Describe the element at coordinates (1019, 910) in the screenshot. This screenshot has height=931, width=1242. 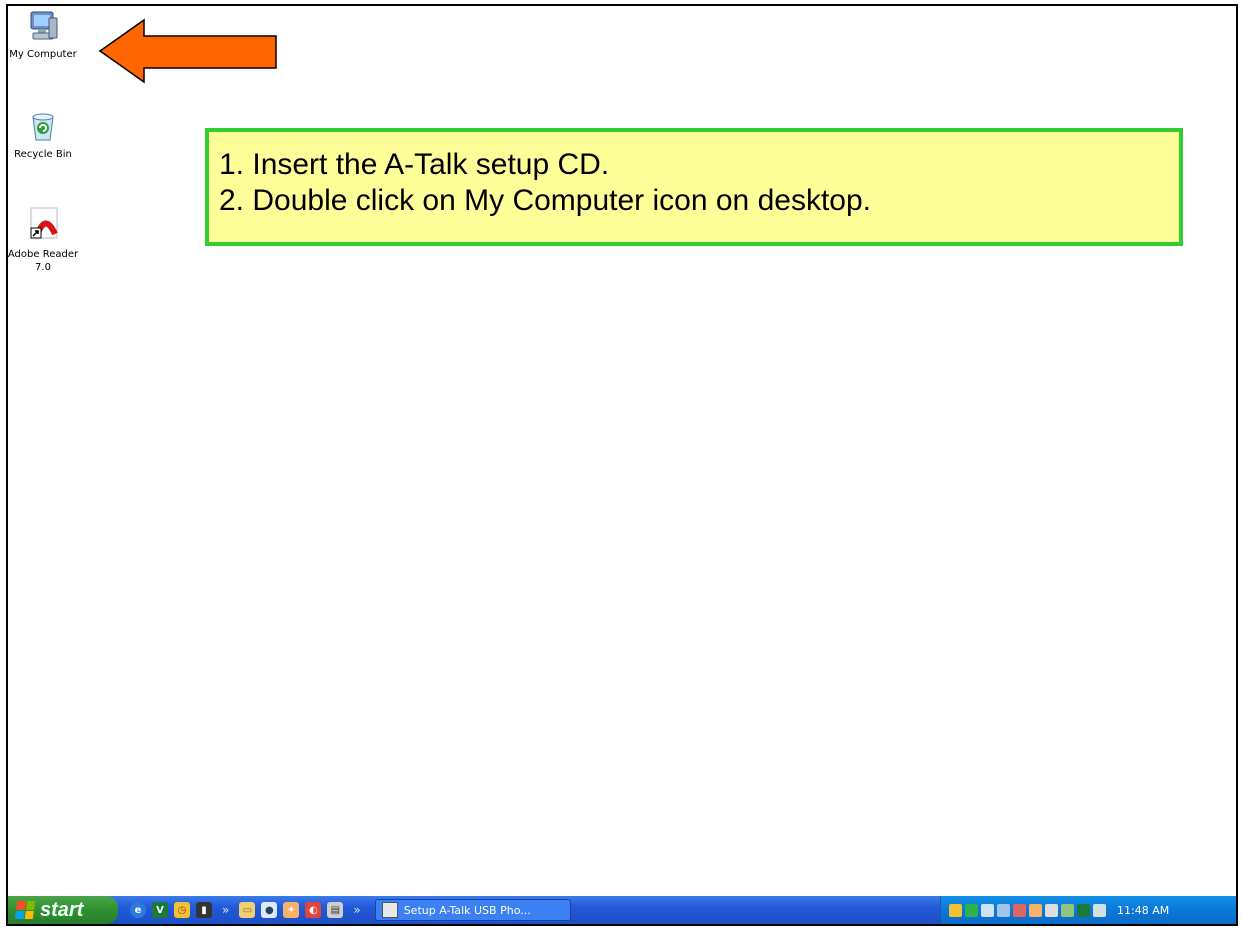
I see `shield-tray-icon` at that location.